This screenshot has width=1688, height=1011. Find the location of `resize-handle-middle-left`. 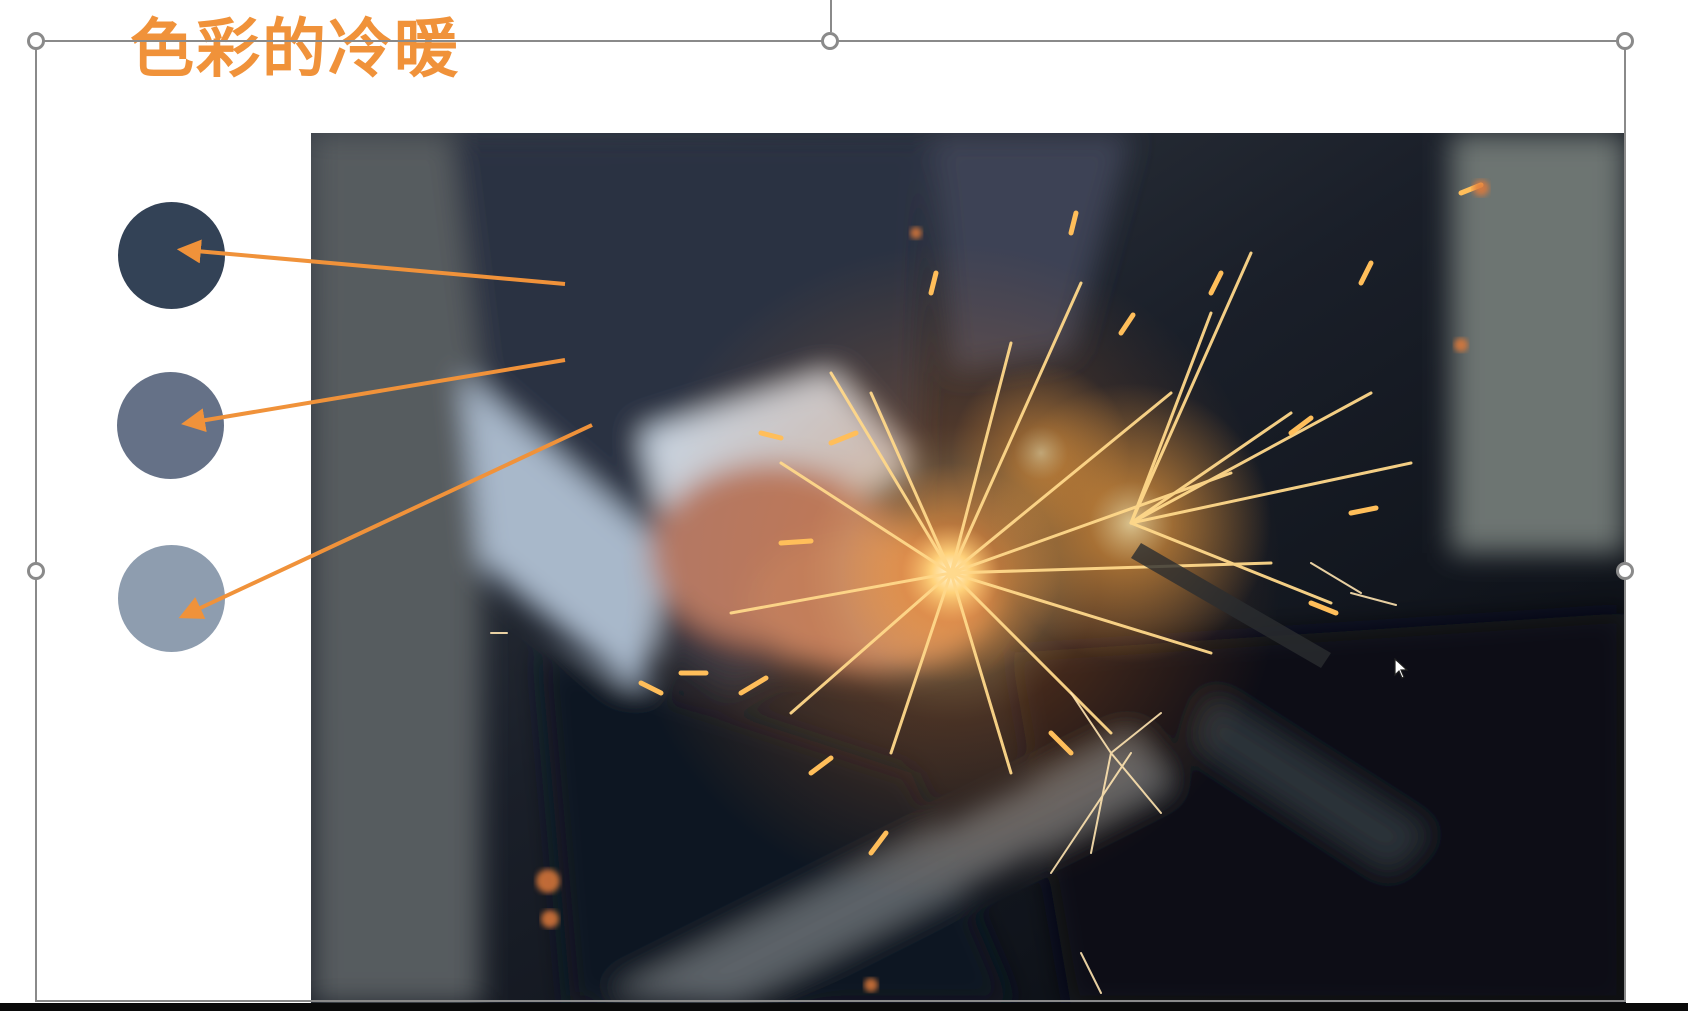

resize-handle-middle-left is located at coordinates (36, 571).